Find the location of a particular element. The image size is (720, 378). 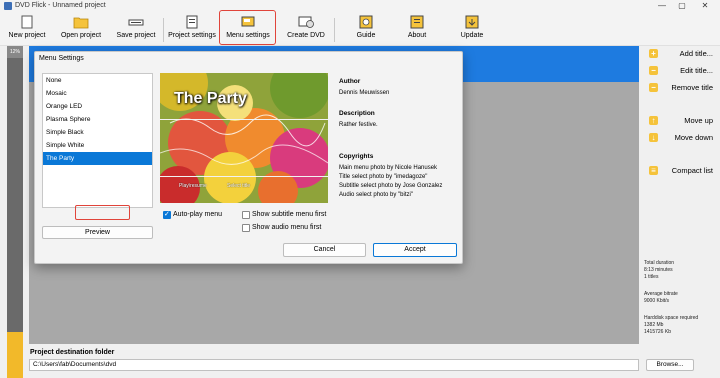

guide-button: Guide is located at coordinates (366, 29).